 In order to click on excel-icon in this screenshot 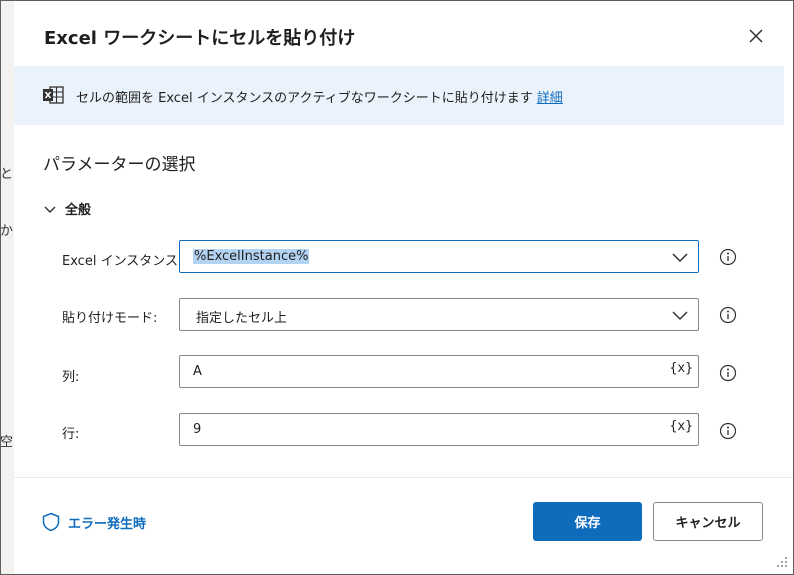, I will do `click(53, 95)`.